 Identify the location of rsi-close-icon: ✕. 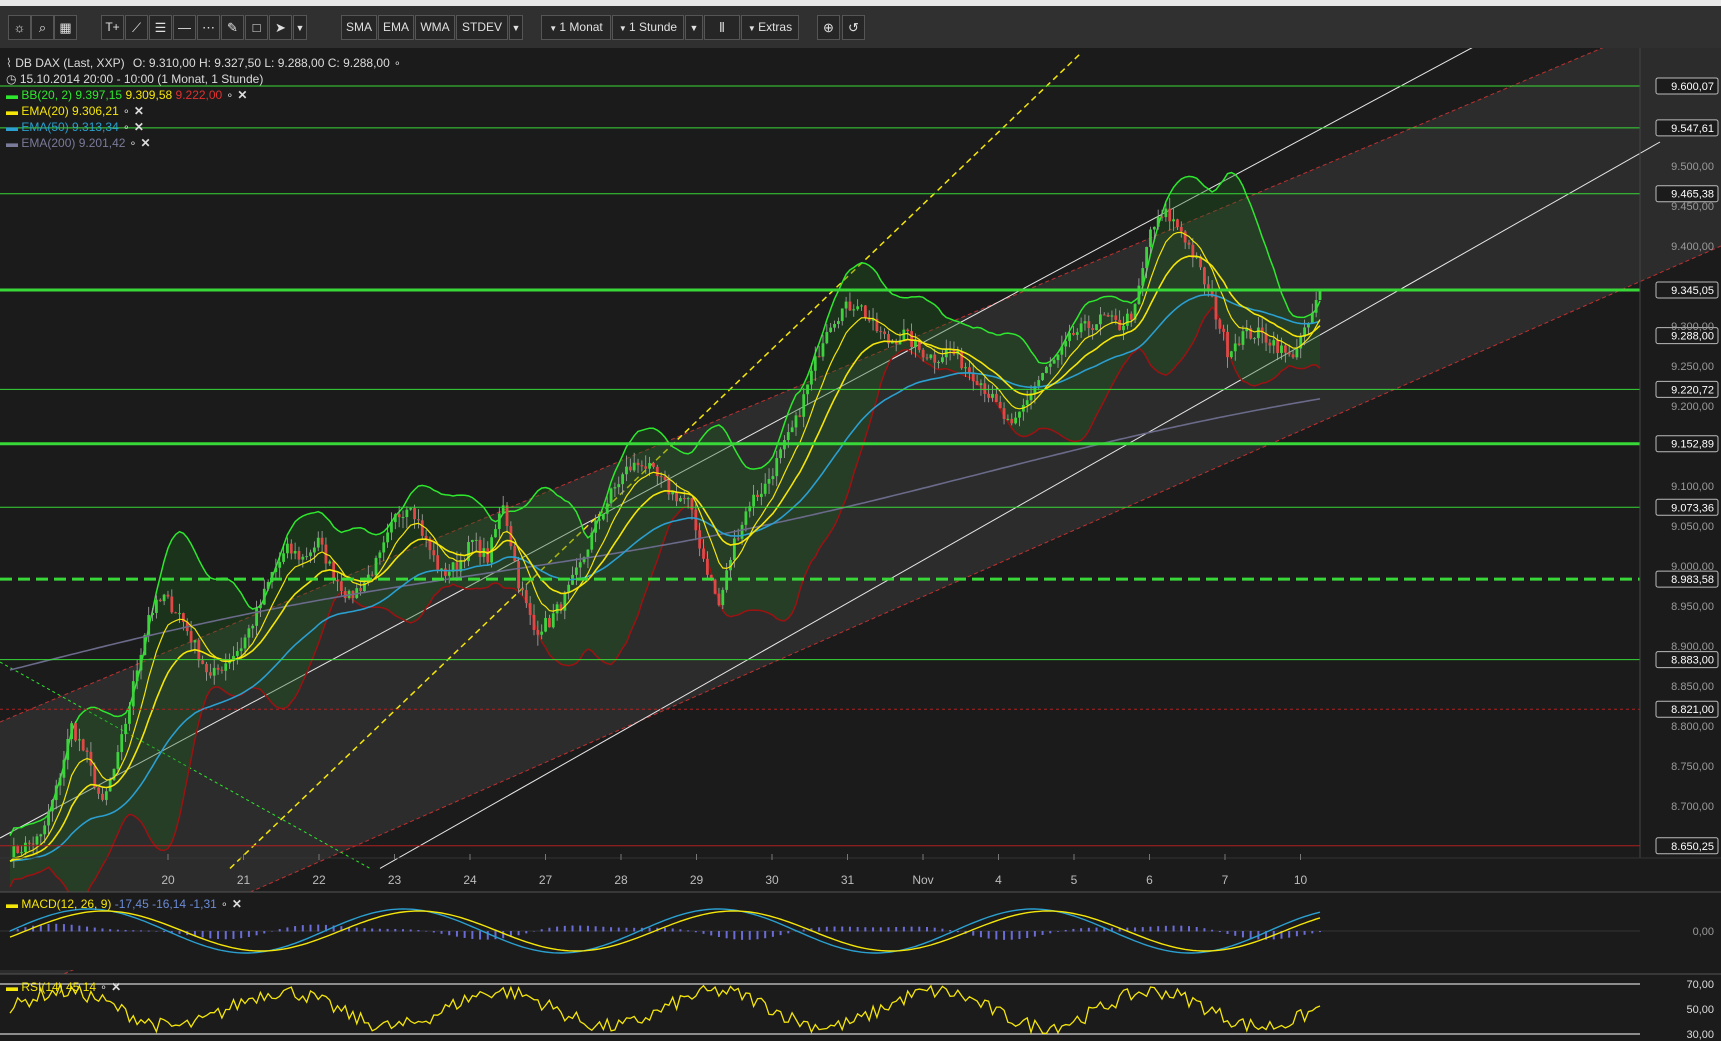
(116, 987).